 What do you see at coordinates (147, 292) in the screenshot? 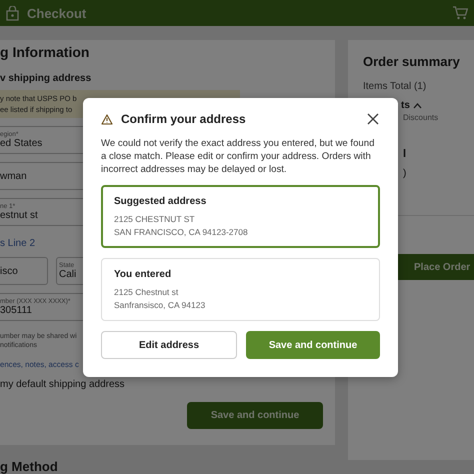
I see `address-line: 2125 Chestnut st` at bounding box center [147, 292].